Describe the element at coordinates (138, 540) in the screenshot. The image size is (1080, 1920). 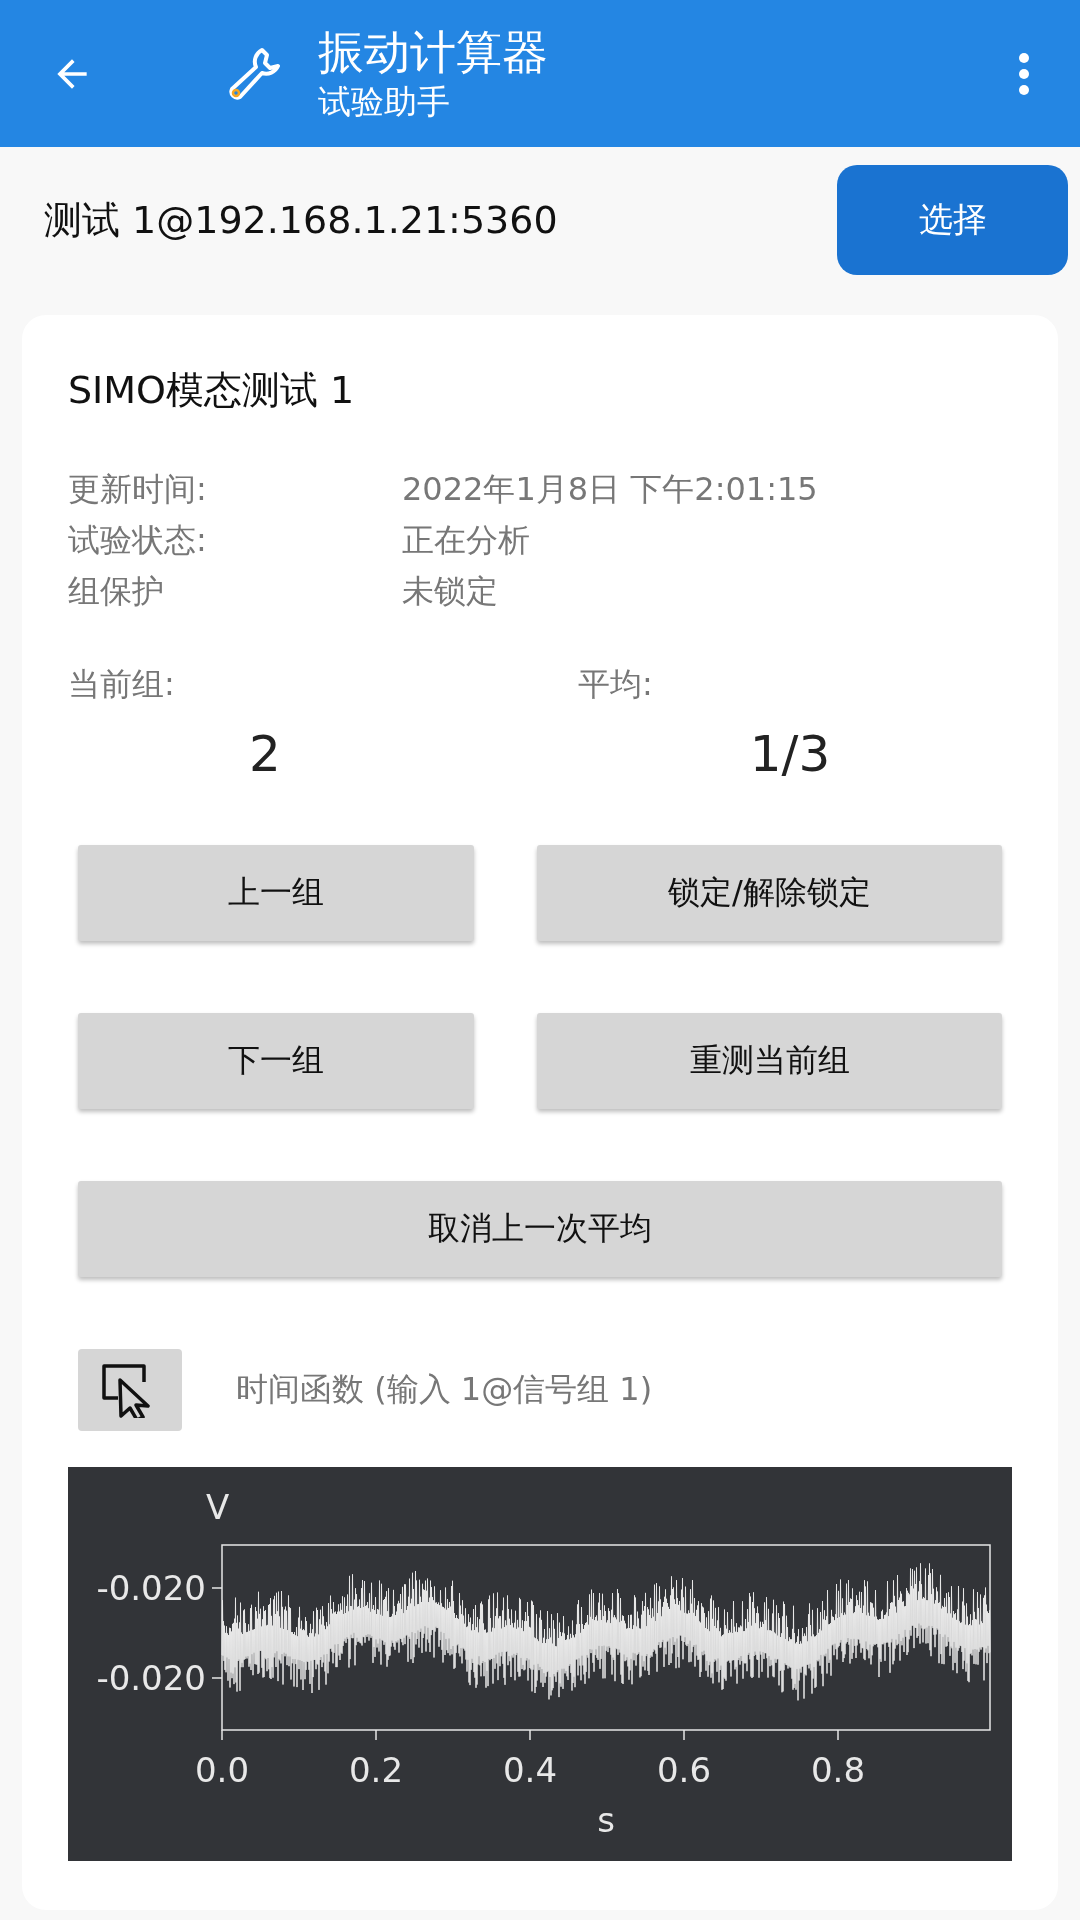
I see `info-label: 试验状态:` at that location.